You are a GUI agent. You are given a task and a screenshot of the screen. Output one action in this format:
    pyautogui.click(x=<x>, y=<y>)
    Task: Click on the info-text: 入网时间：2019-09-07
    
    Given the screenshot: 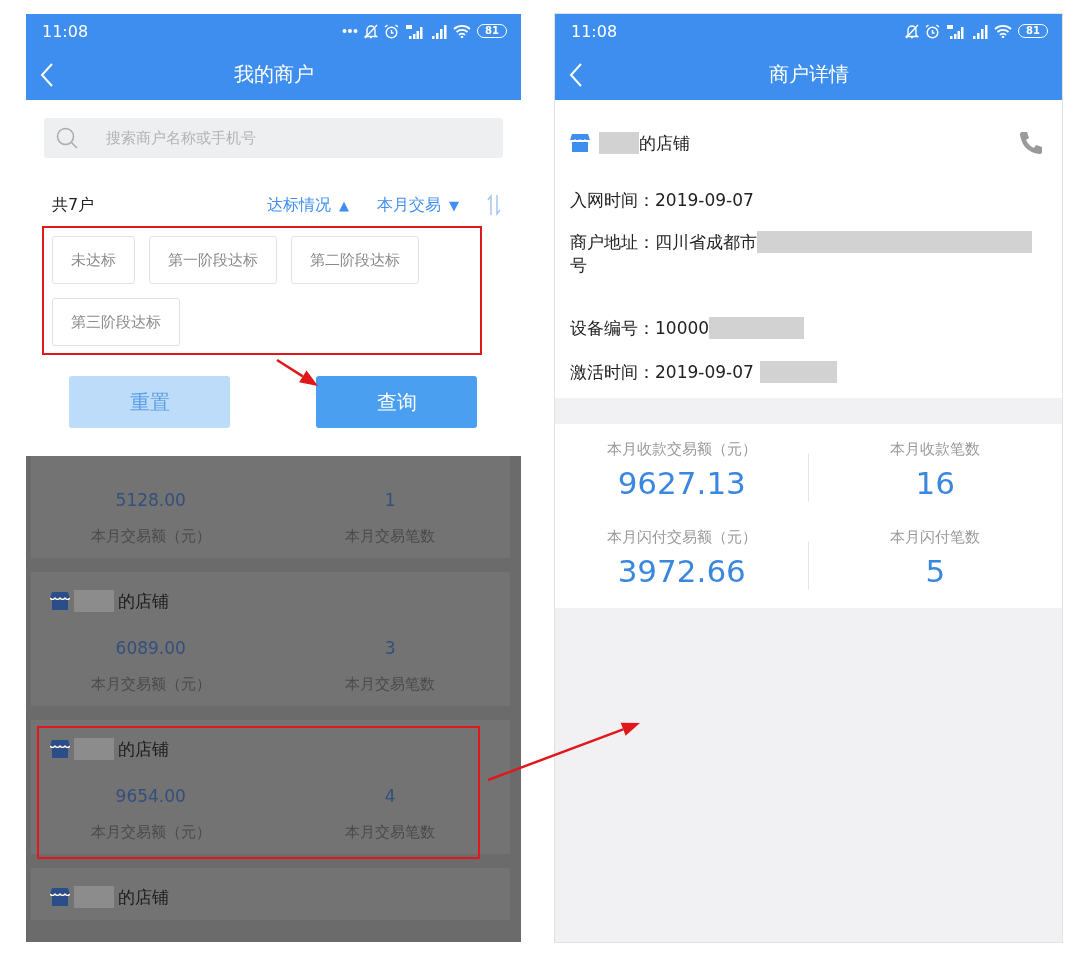 What is the action you would take?
    pyautogui.click(x=662, y=200)
    